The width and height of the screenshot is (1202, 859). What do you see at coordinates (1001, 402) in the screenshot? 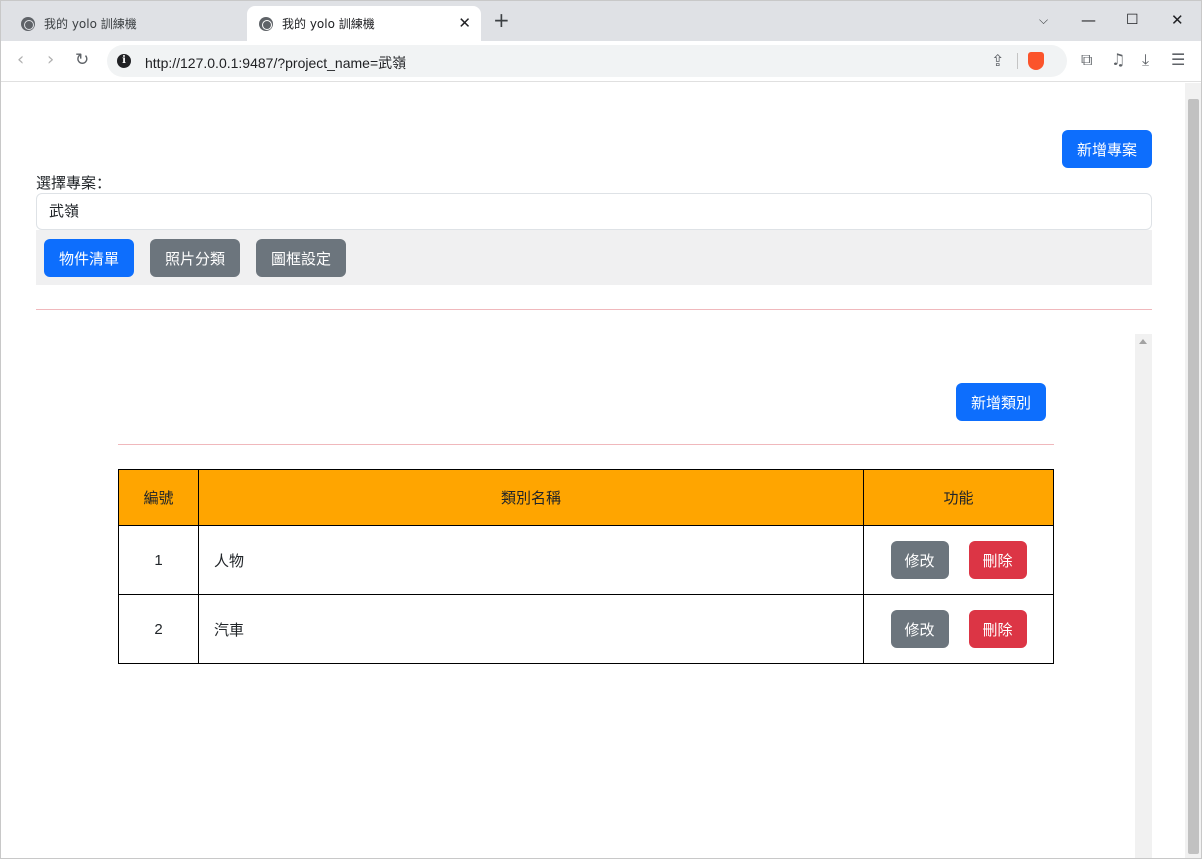
I see `add-category-button: 新增類別` at bounding box center [1001, 402].